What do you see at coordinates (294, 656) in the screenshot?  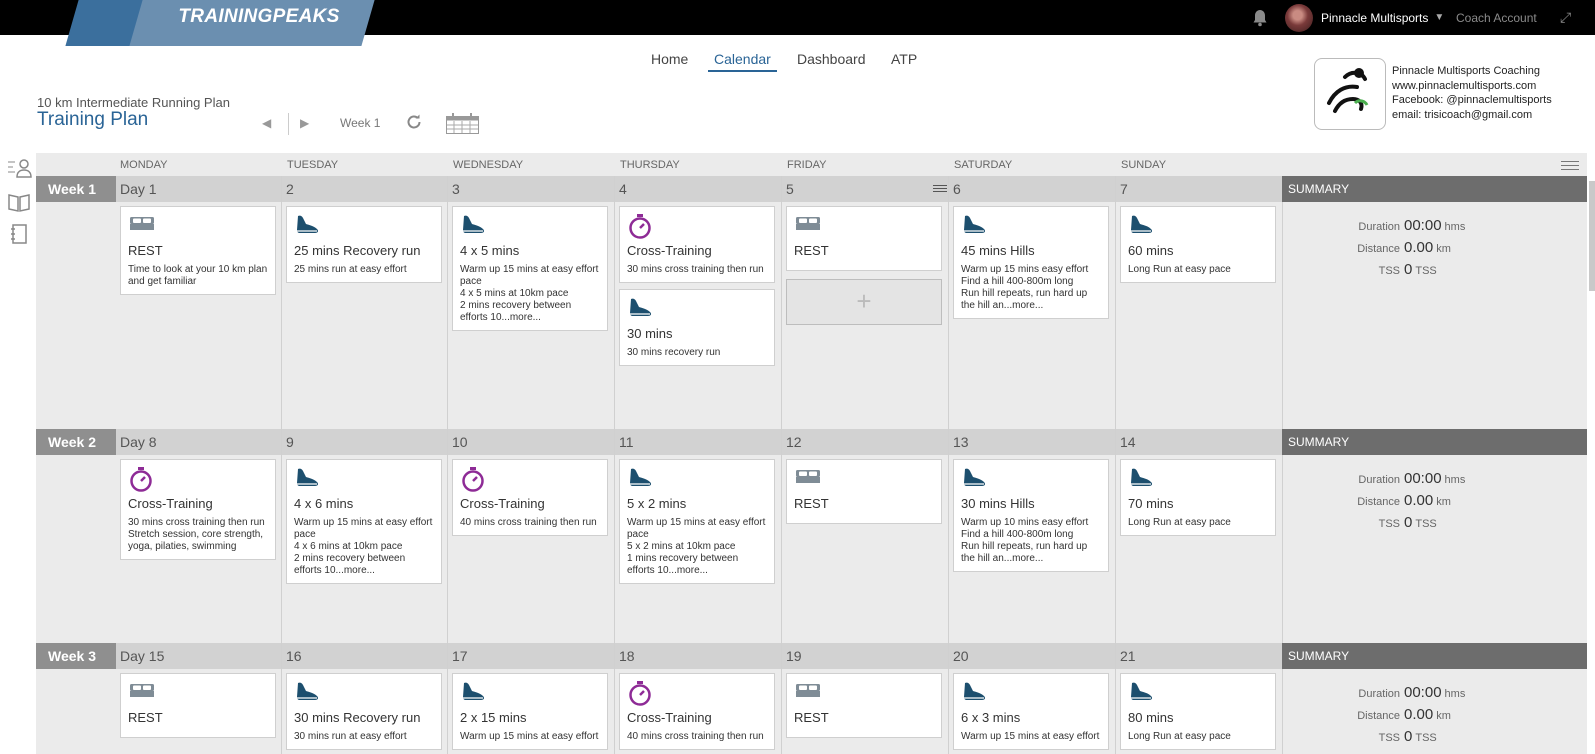 I see `day-number: 16` at bounding box center [294, 656].